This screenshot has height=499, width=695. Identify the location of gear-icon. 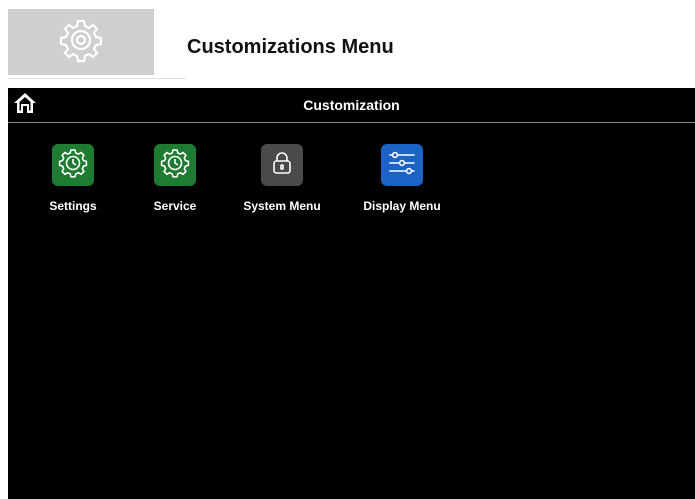
(81, 42).